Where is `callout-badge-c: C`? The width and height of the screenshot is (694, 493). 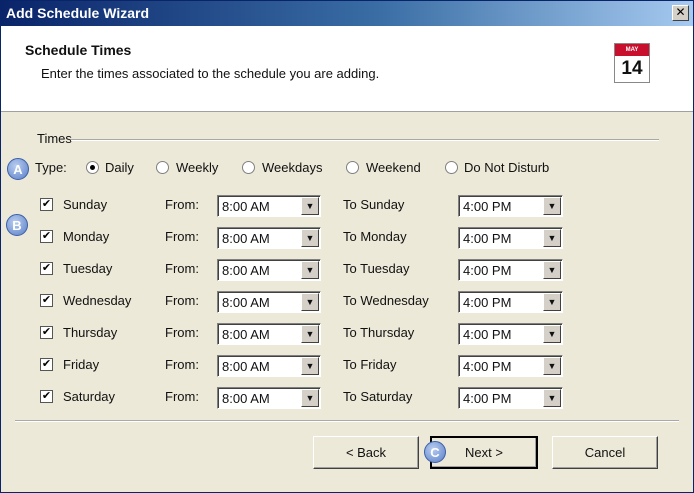 callout-badge-c: C is located at coordinates (435, 452).